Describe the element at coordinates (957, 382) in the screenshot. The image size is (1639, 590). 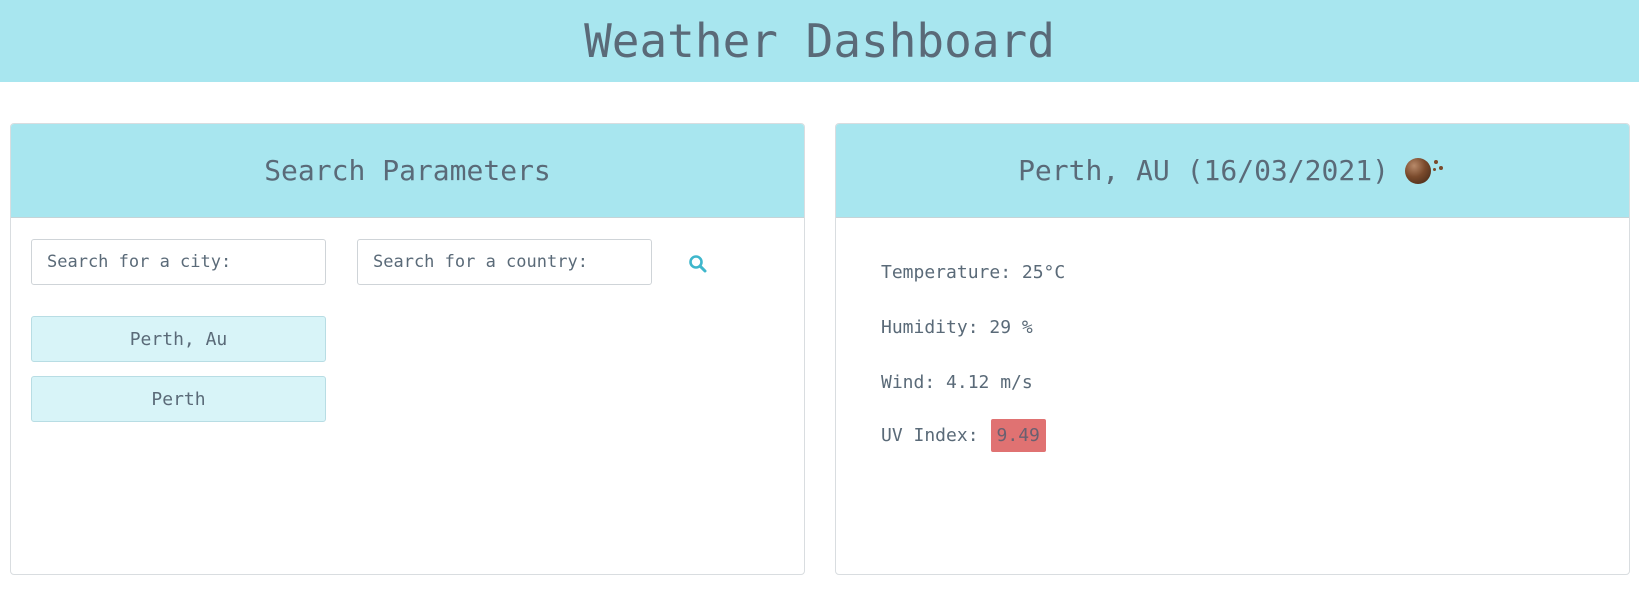
I see `wind-text: Wind: 4.12 m/s` at that location.